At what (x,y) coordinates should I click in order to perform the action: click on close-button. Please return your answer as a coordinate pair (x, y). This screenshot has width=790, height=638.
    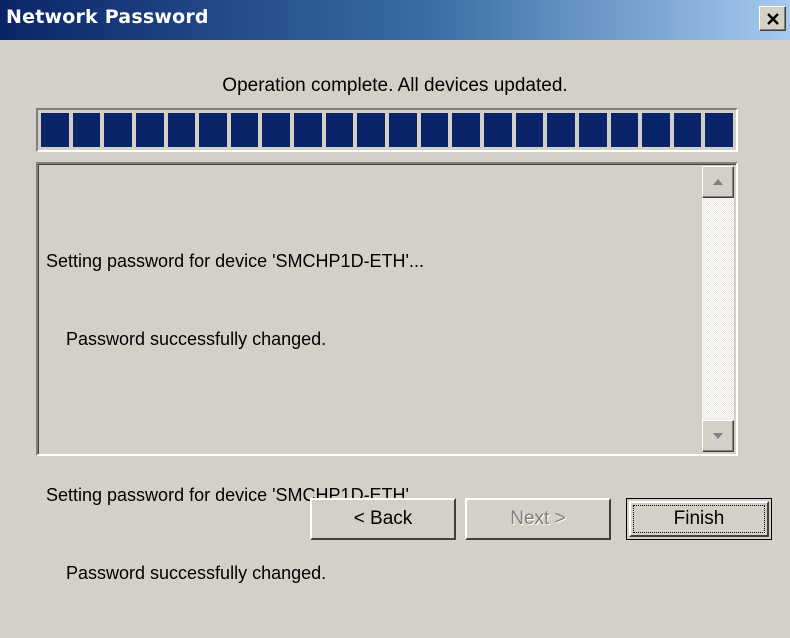
    Looking at the image, I should click on (772, 18).